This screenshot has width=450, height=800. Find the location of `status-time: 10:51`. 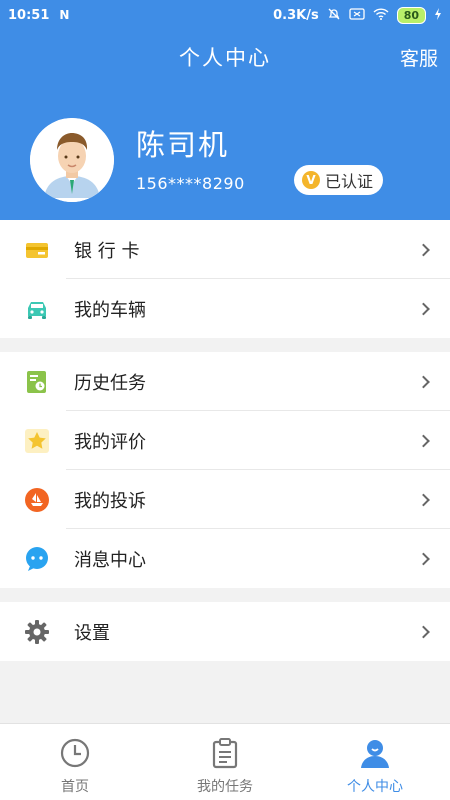

status-time: 10:51 is located at coordinates (29, 15).